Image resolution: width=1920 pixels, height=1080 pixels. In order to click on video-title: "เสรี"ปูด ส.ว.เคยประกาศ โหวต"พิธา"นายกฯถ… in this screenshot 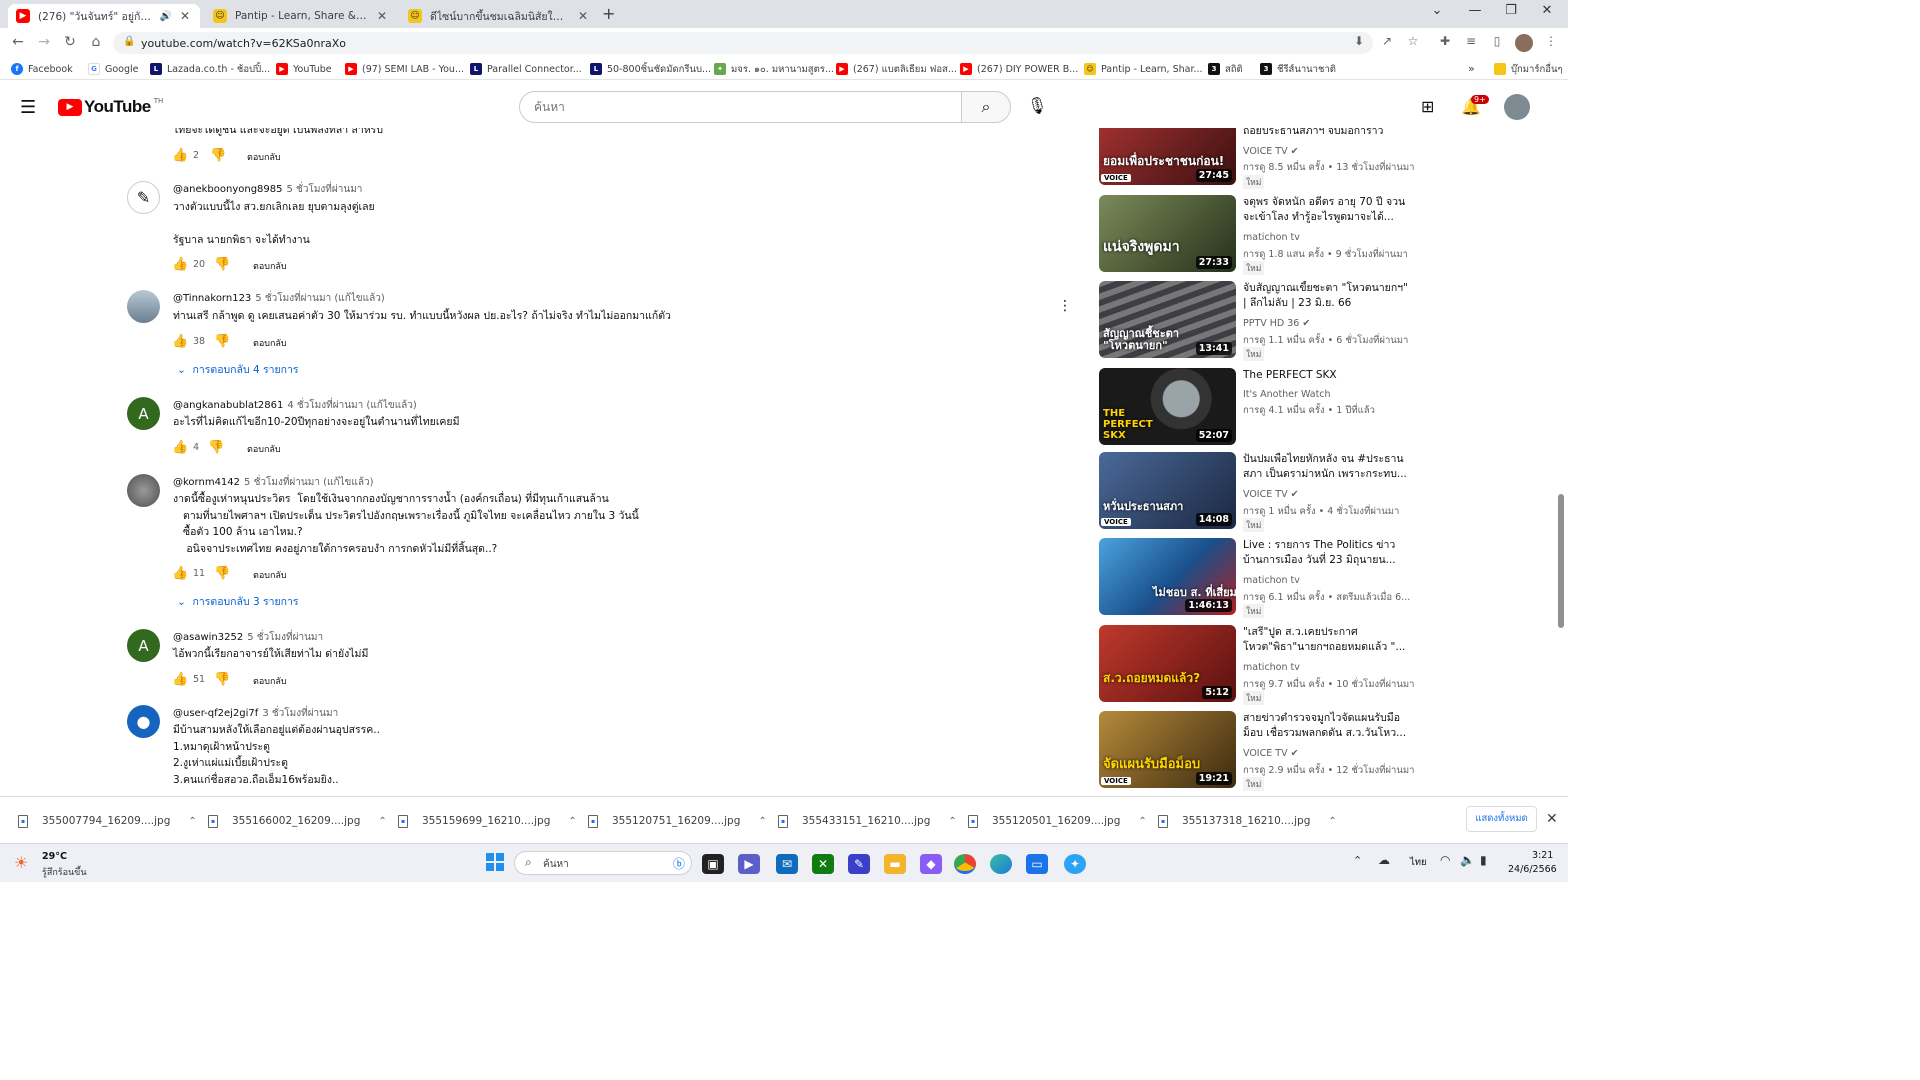, I will do `click(1327, 640)`.